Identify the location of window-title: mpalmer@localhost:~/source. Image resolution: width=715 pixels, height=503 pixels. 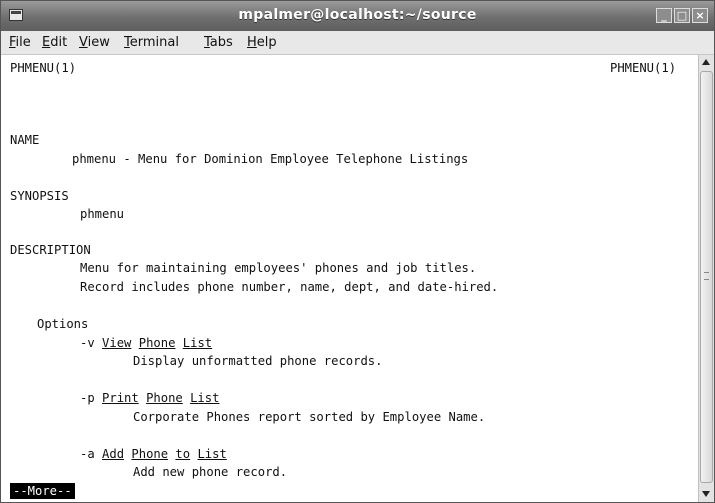
(357, 15).